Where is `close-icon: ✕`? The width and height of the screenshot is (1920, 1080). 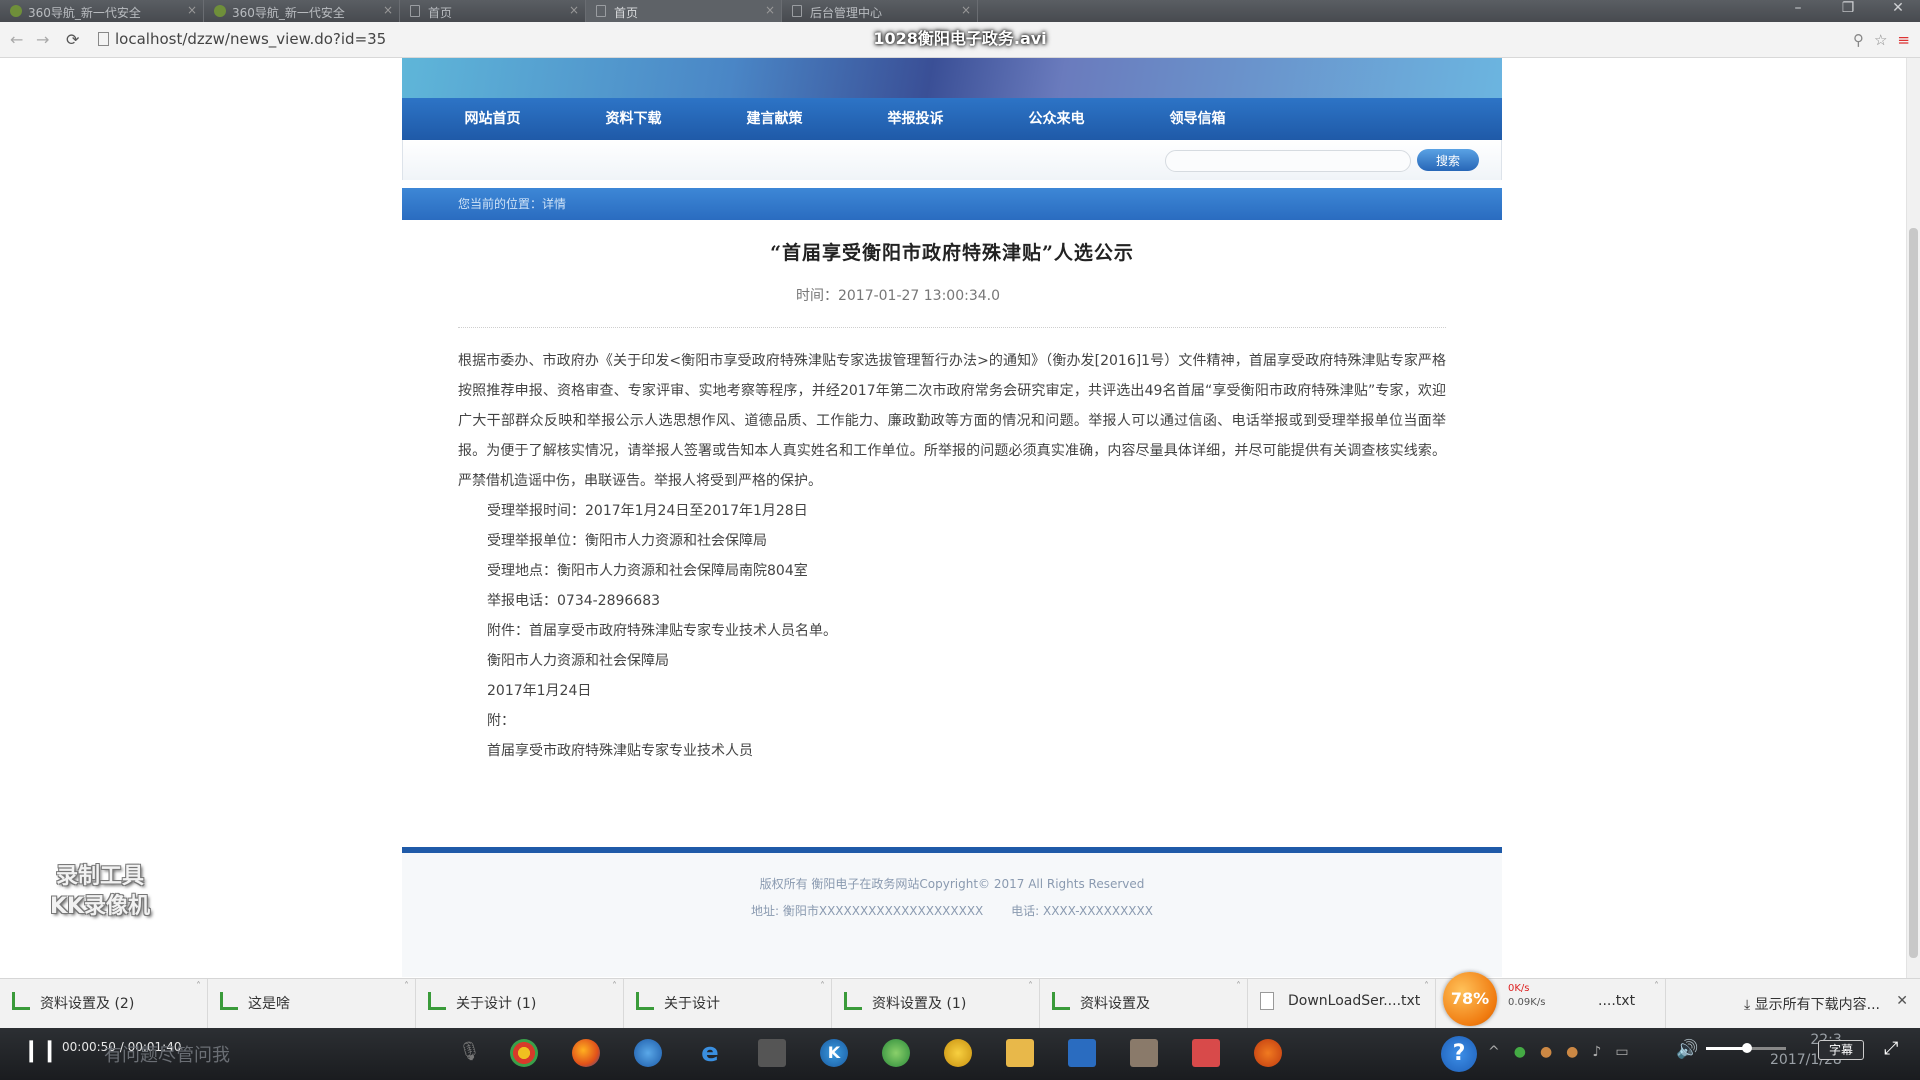 close-icon: ✕ is located at coordinates (1902, 1001).